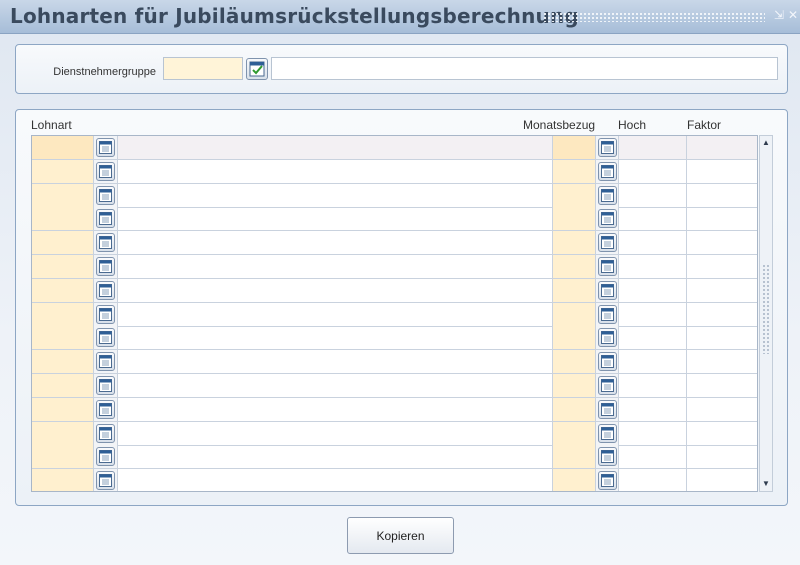  What do you see at coordinates (766, 309) in the screenshot?
I see `scroll-thumb` at bounding box center [766, 309].